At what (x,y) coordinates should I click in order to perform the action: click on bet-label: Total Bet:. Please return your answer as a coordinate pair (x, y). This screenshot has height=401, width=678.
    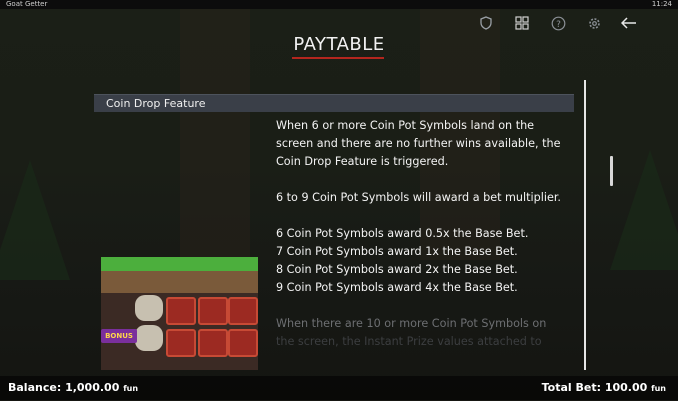
    Looking at the image, I should click on (571, 387).